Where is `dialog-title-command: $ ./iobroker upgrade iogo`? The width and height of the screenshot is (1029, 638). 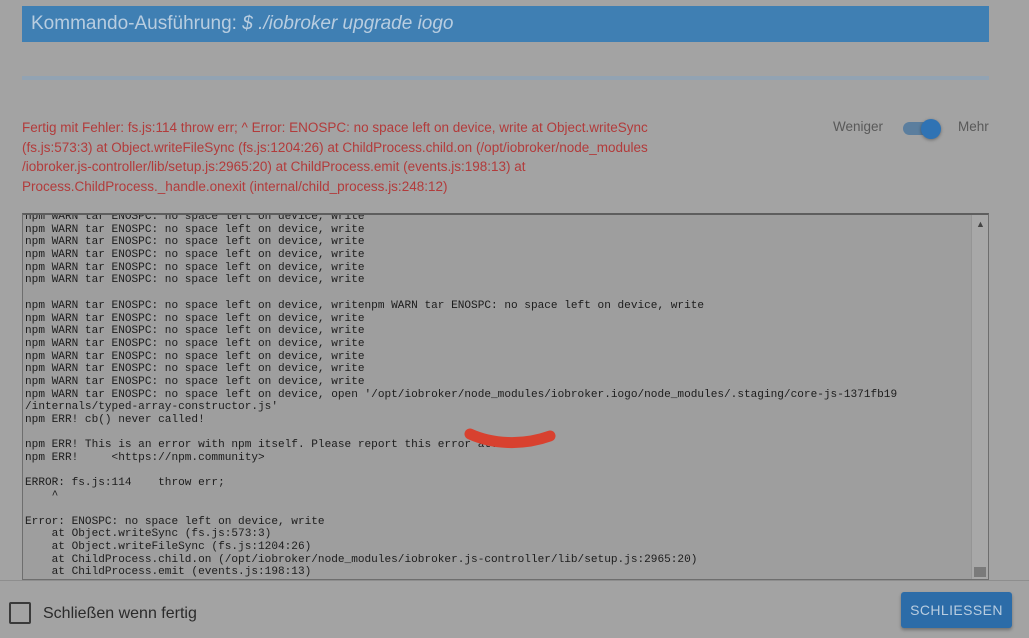
dialog-title-command: $ ./iobroker upgrade iogo is located at coordinates (348, 23).